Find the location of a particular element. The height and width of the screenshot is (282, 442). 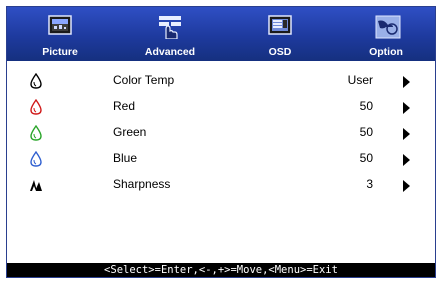

row-value: User is located at coordinates (360, 80).